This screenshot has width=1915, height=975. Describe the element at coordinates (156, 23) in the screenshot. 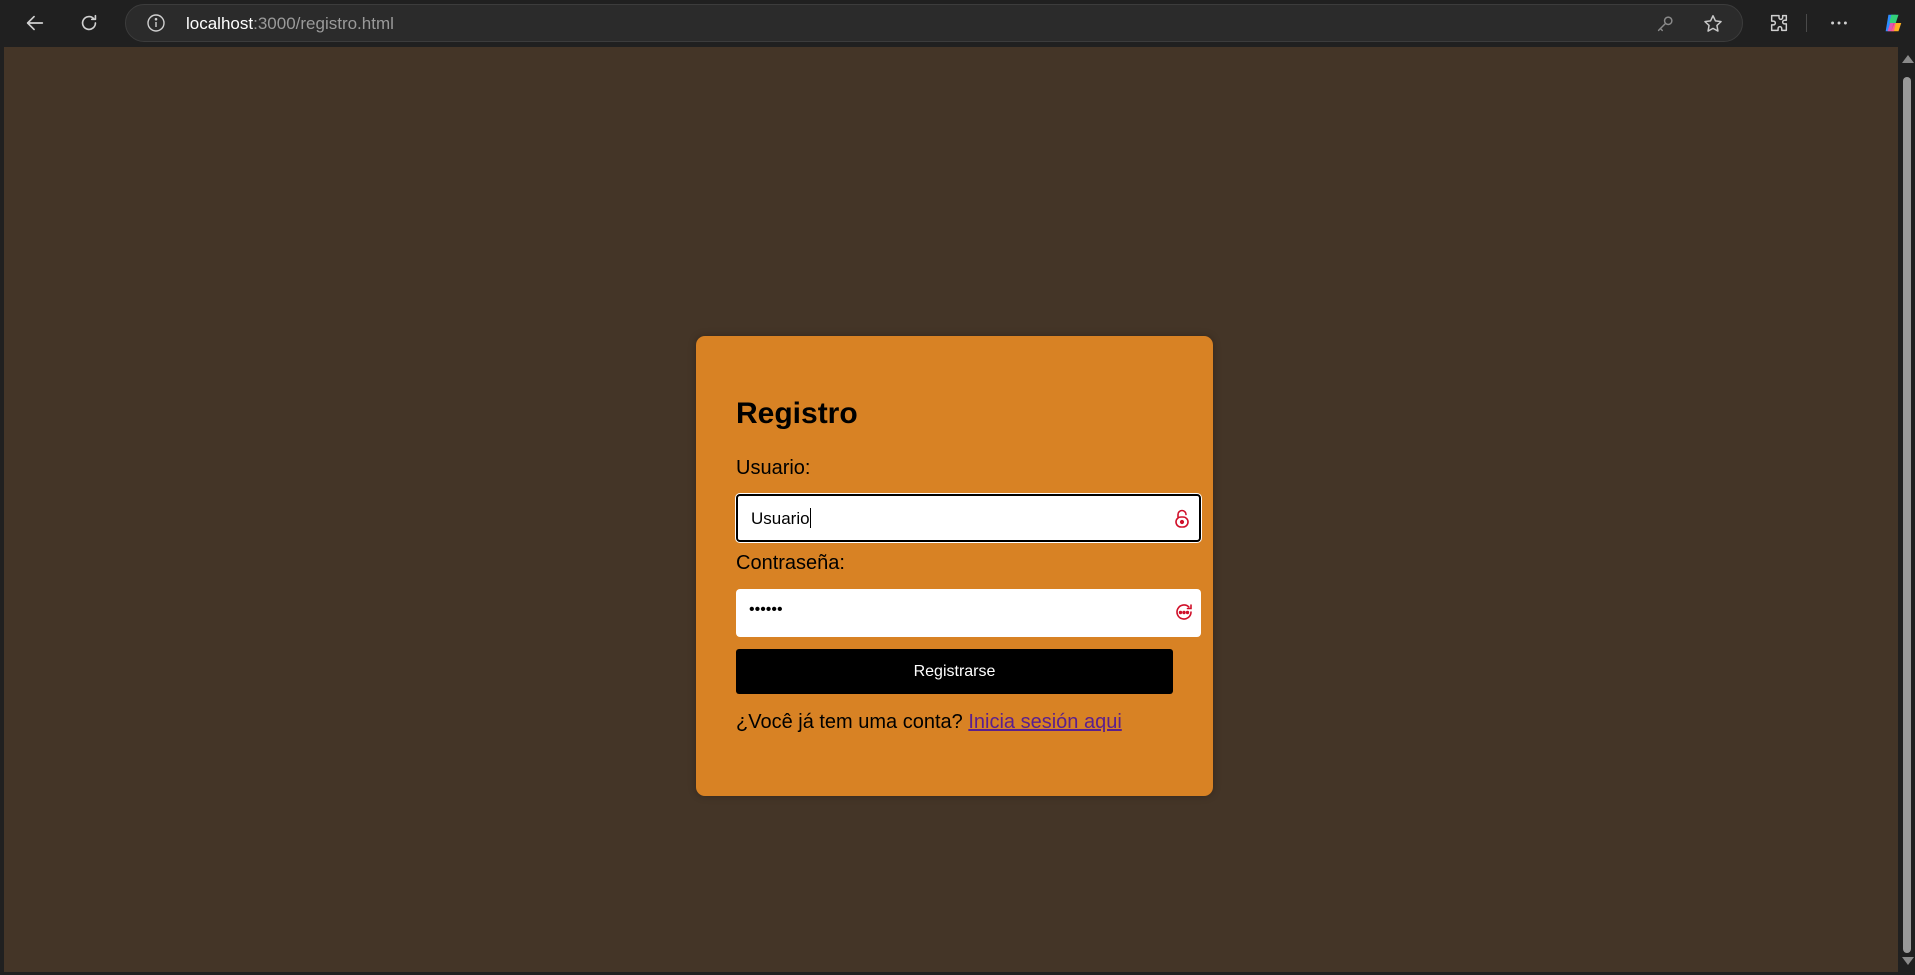

I see `info-icon` at that location.